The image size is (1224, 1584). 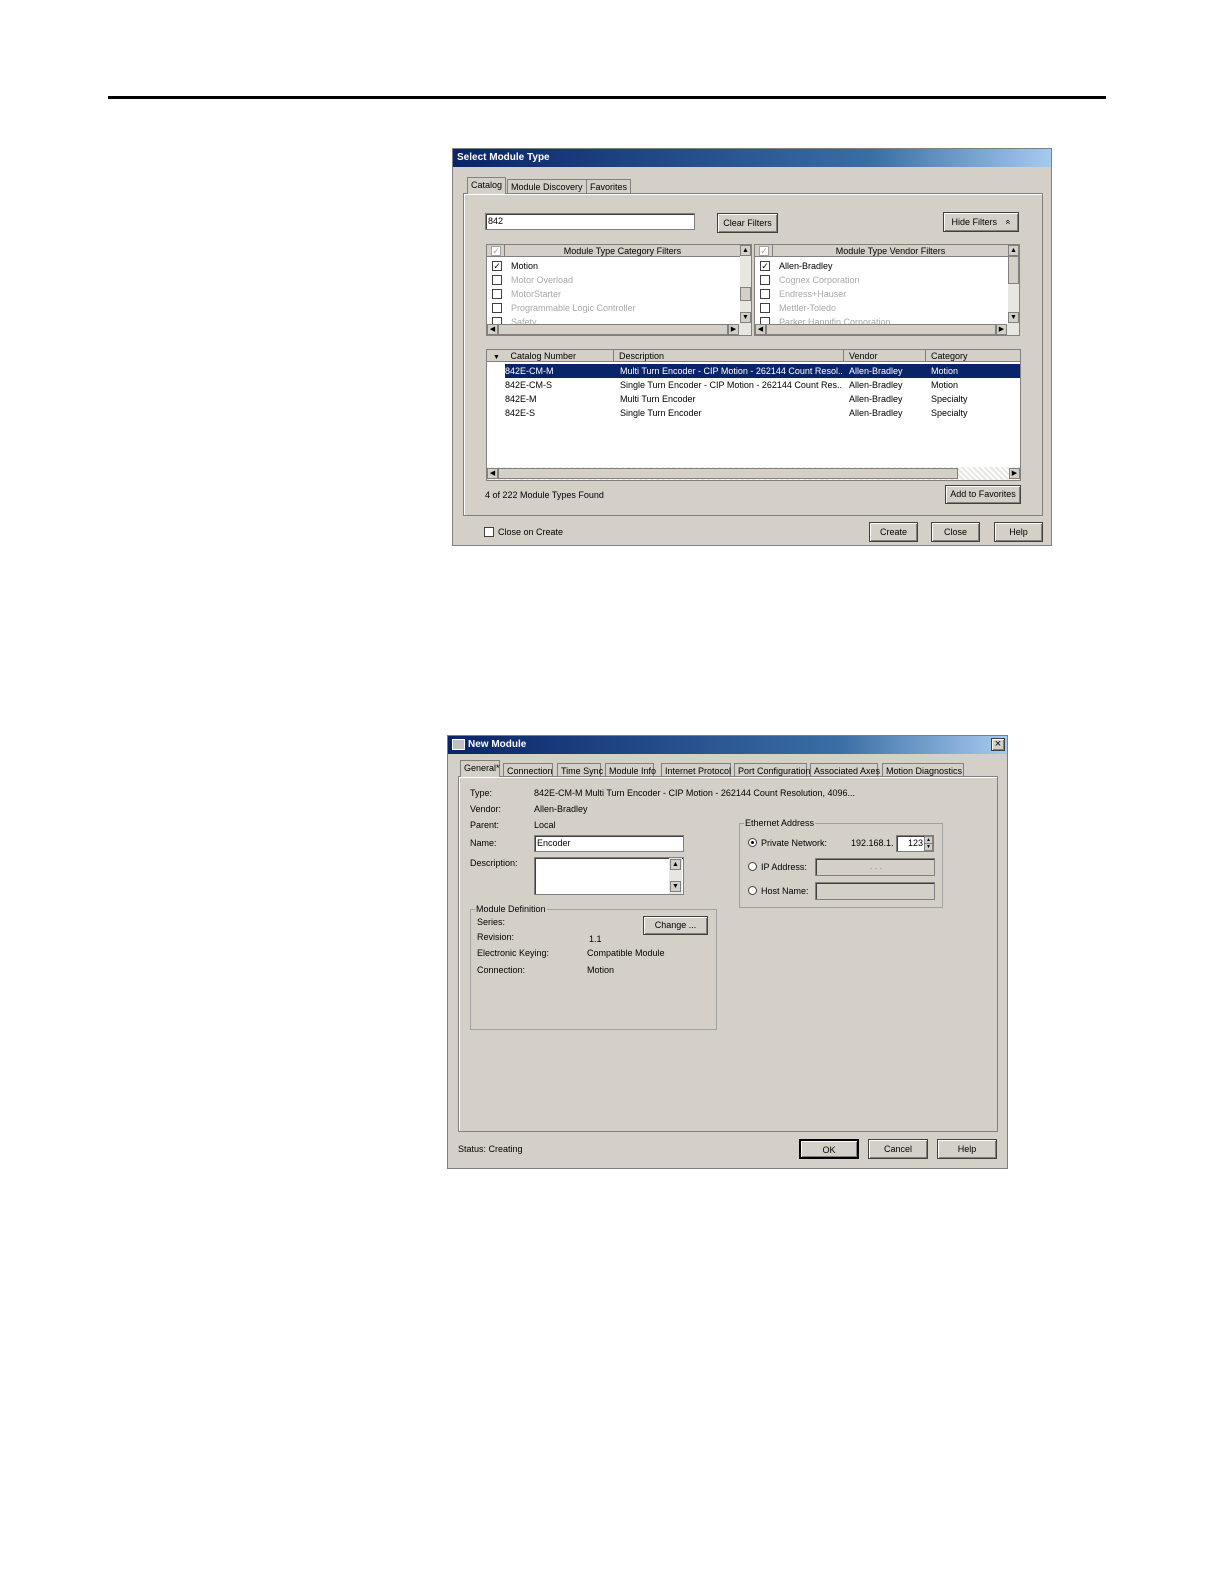 What do you see at coordinates (898, 1149) in the screenshot?
I see `cancel-button: Cancel` at bounding box center [898, 1149].